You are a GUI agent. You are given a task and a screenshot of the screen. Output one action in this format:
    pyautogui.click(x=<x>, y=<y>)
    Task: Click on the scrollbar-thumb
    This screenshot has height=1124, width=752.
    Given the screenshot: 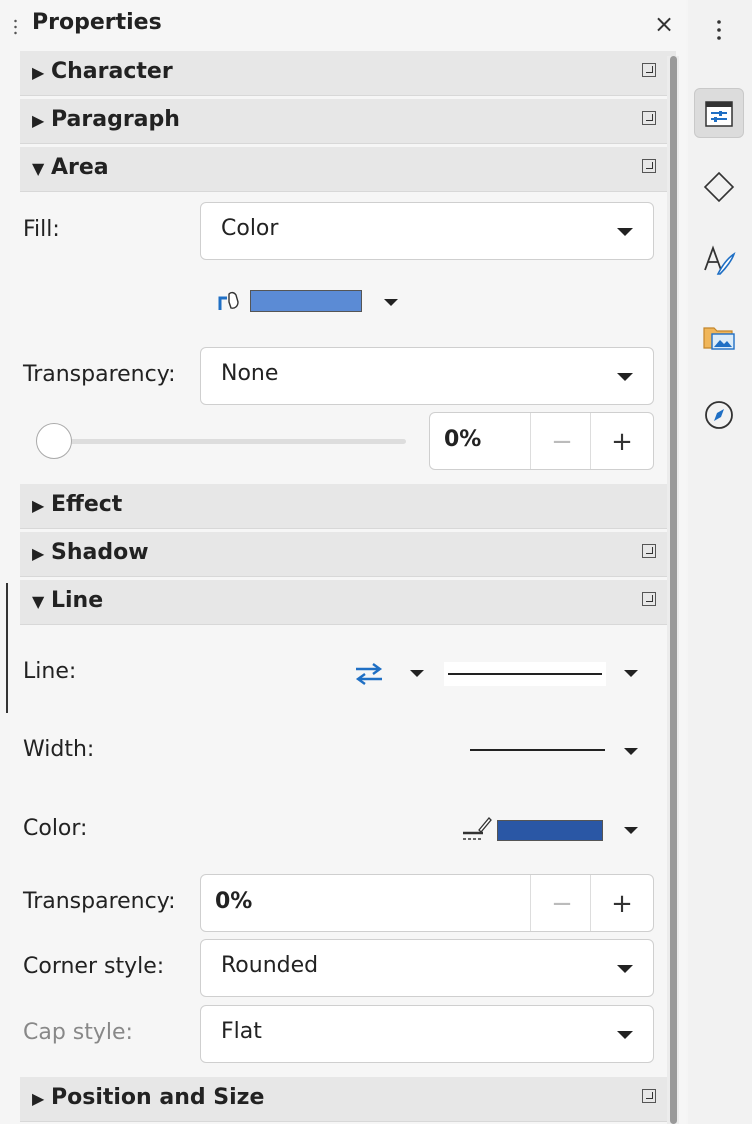 What is the action you would take?
    pyautogui.click(x=673, y=590)
    